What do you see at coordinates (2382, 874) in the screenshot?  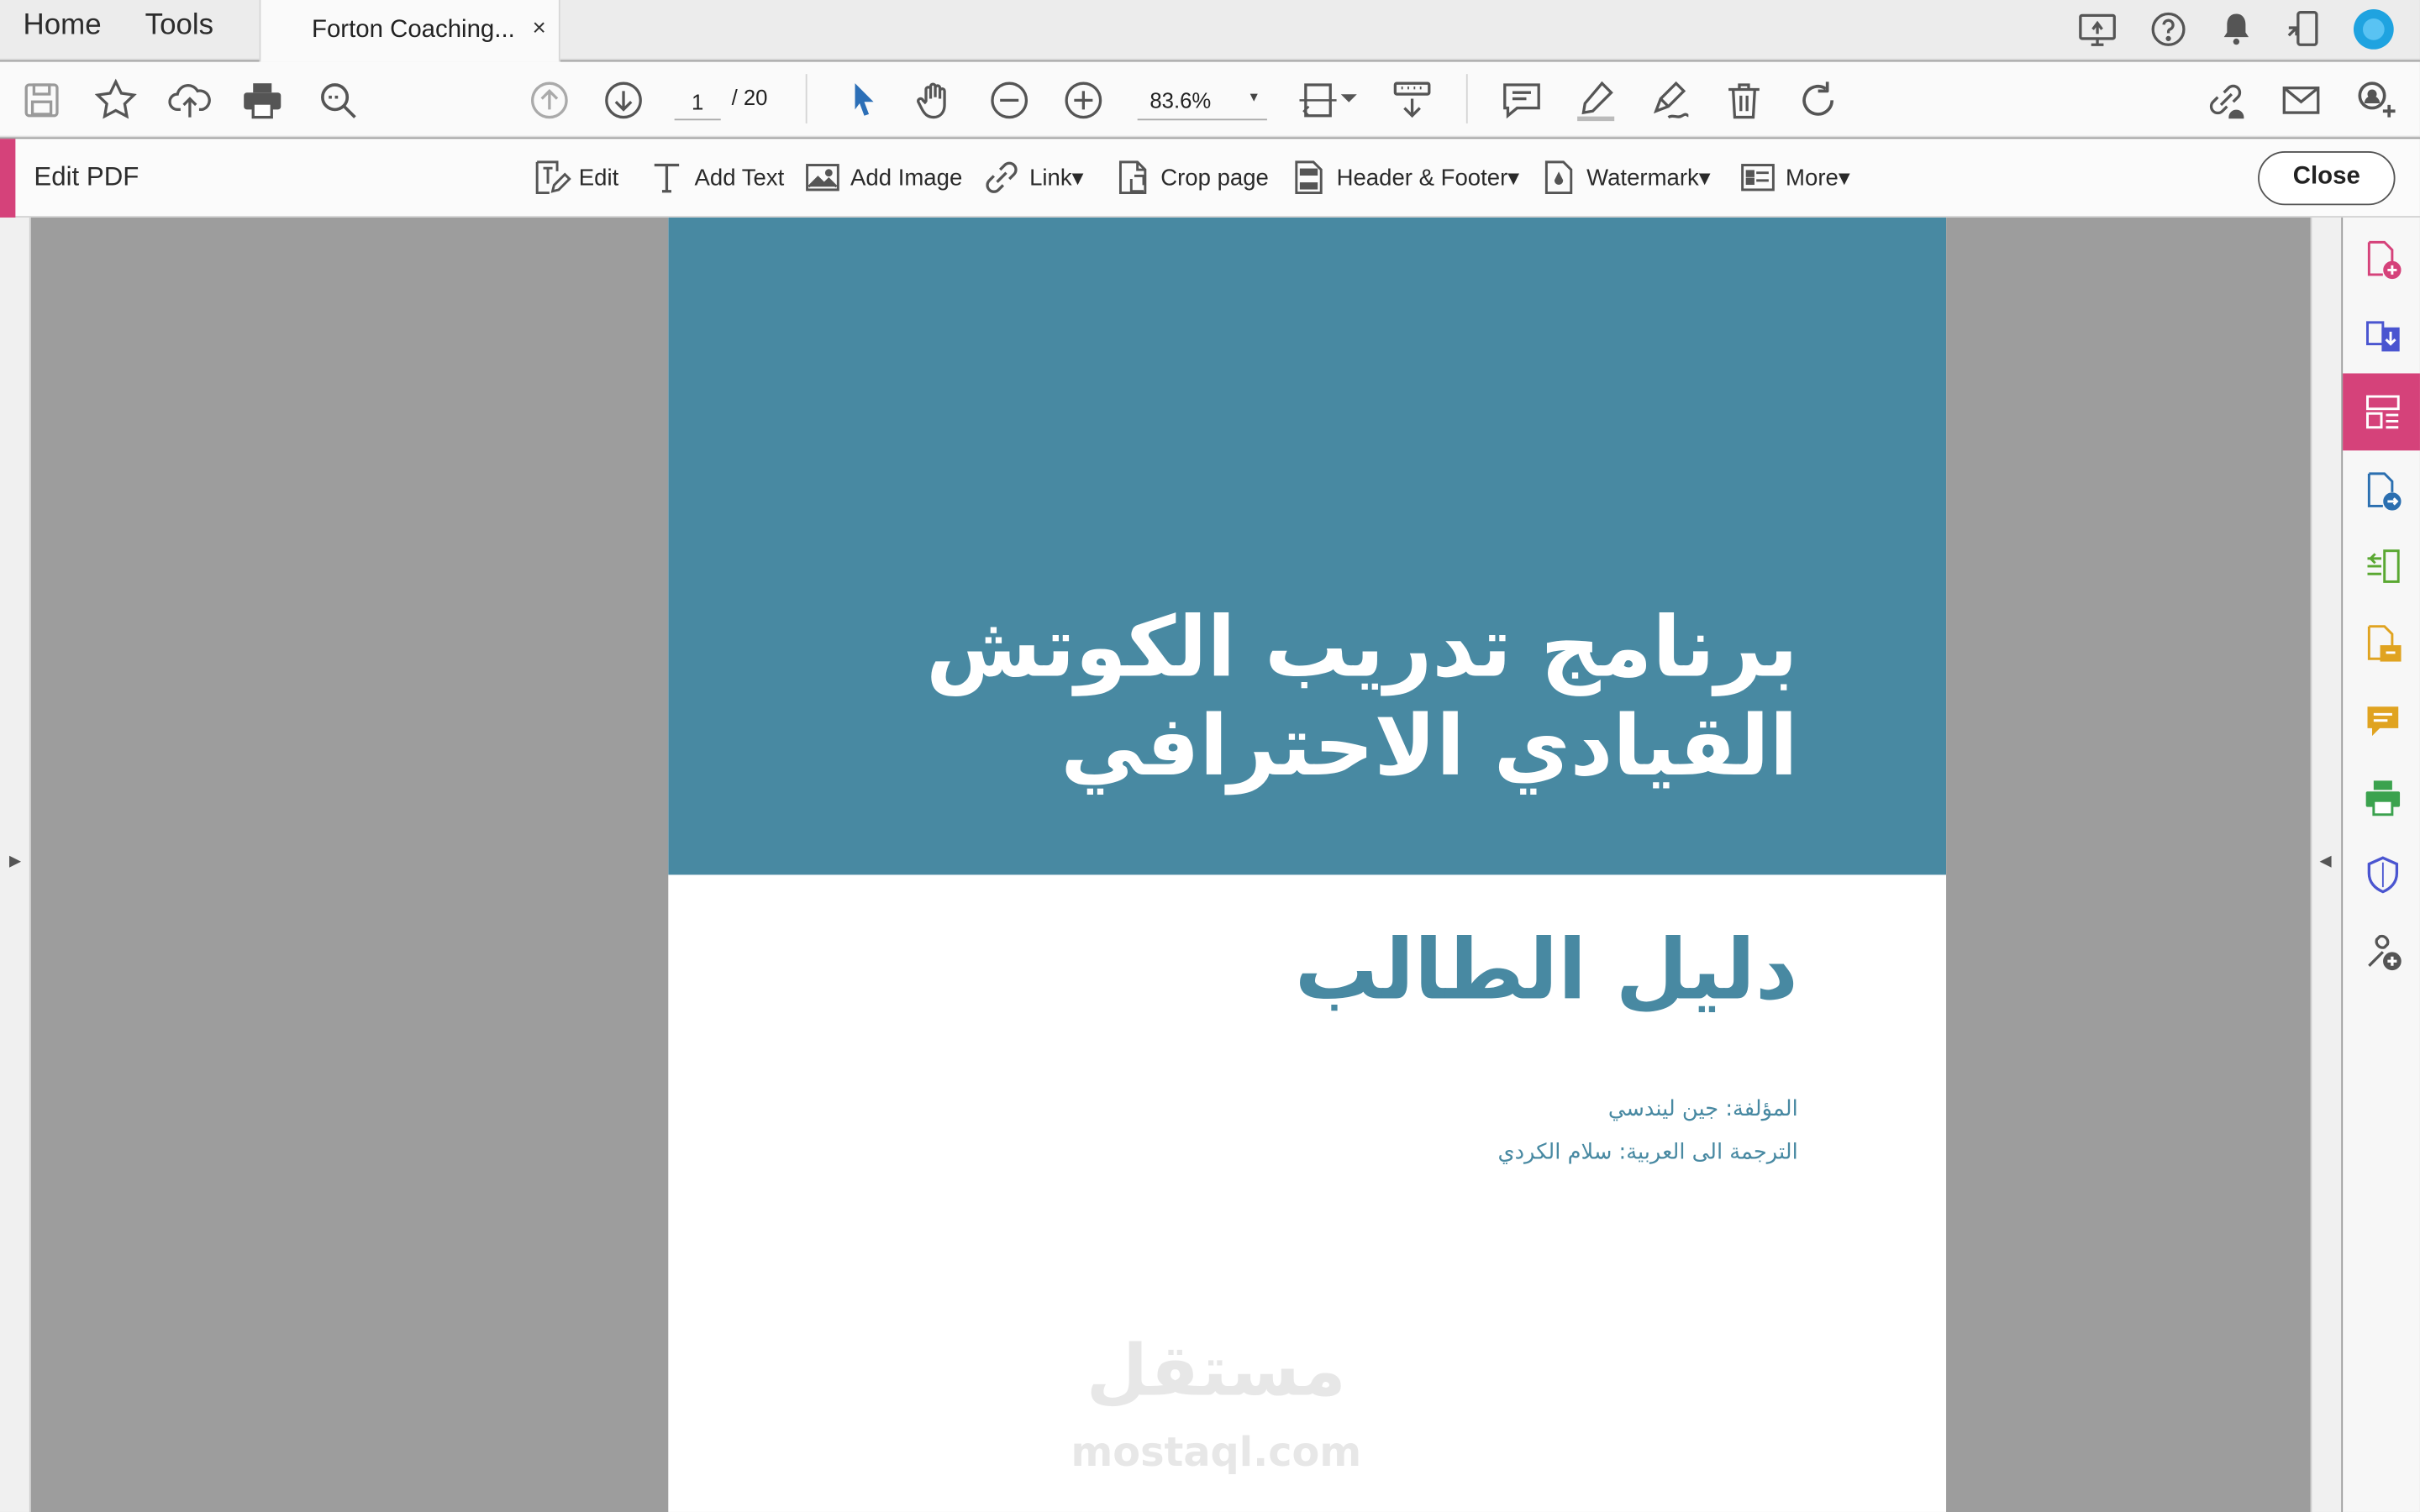 I see `protect-icon` at bounding box center [2382, 874].